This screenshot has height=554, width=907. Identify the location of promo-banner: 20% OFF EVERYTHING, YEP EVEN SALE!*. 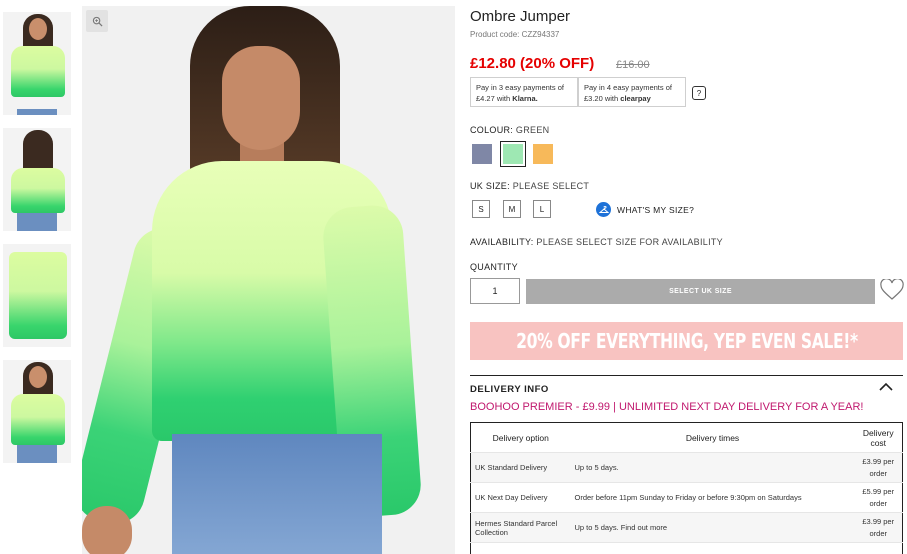
(686, 341).